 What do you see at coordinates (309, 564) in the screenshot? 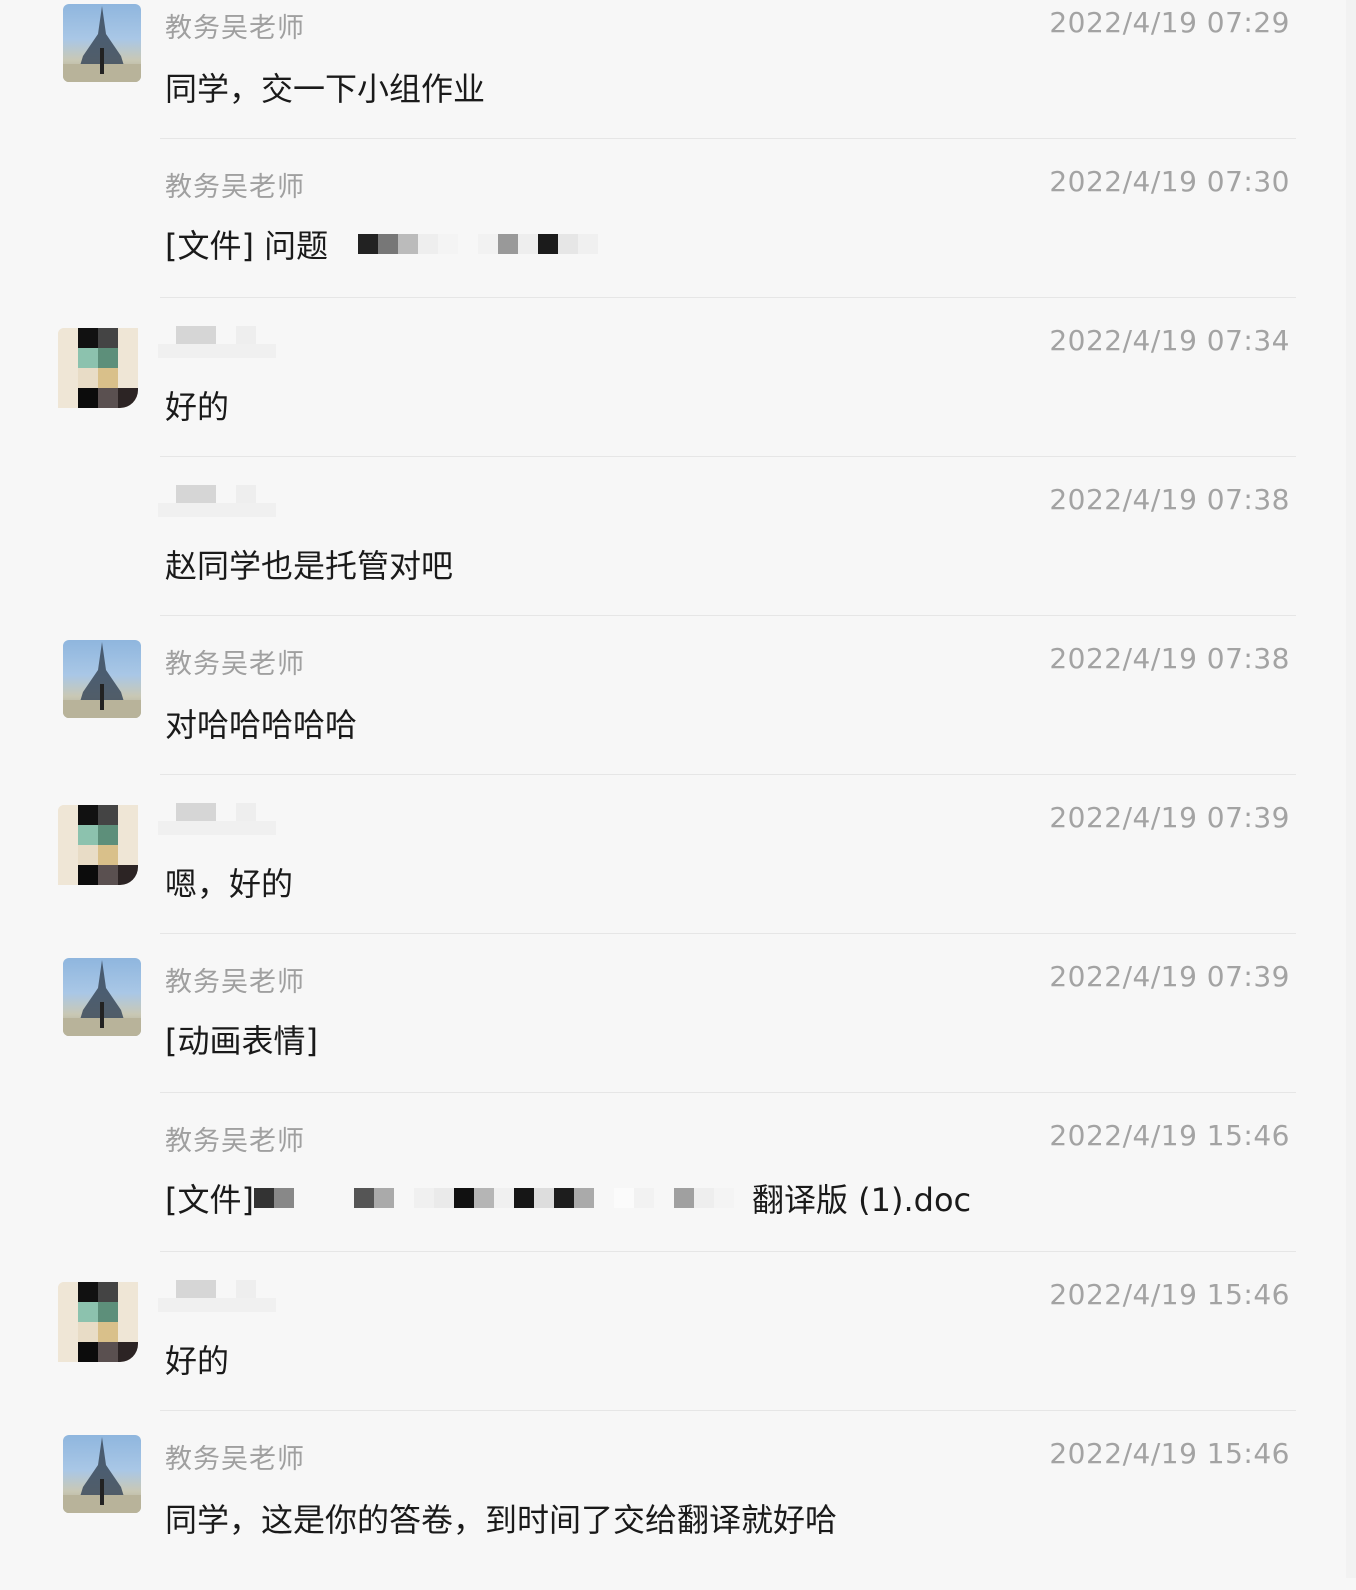
I see `message-text: 赵同学也是托管对吧` at bounding box center [309, 564].